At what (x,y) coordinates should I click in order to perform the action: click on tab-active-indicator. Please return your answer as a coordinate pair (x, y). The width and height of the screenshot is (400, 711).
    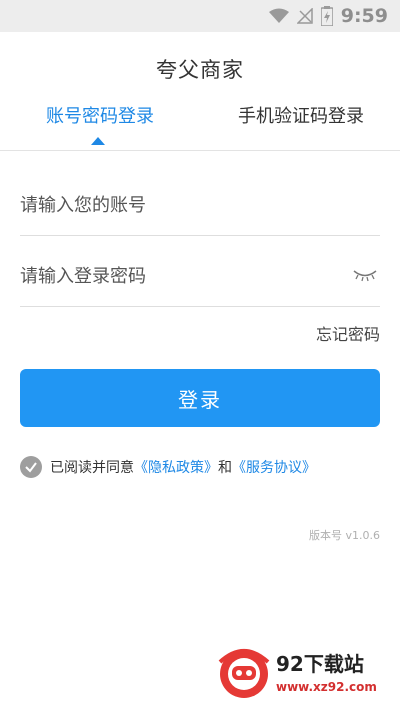
    Looking at the image, I should click on (98, 141).